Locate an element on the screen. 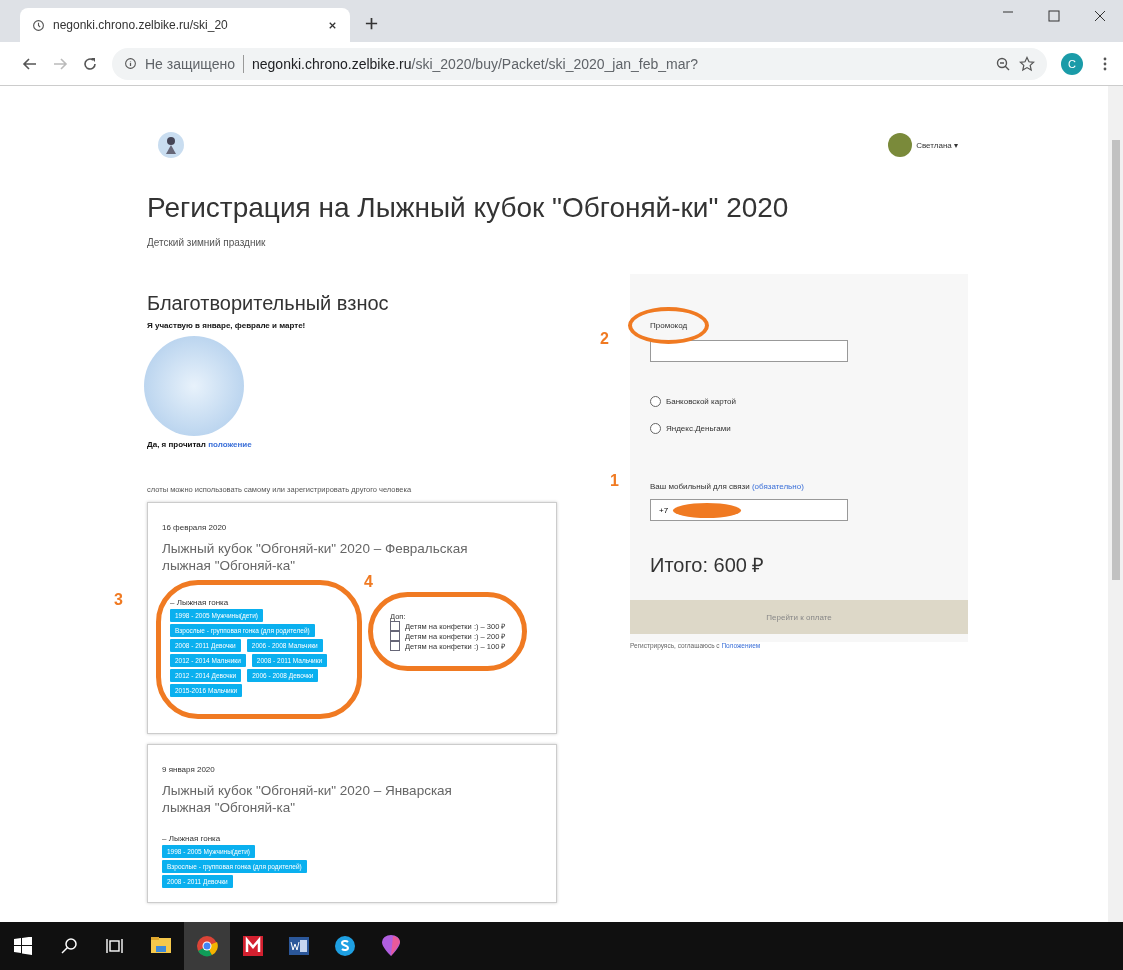  security-label: Не защищено is located at coordinates (190, 63).